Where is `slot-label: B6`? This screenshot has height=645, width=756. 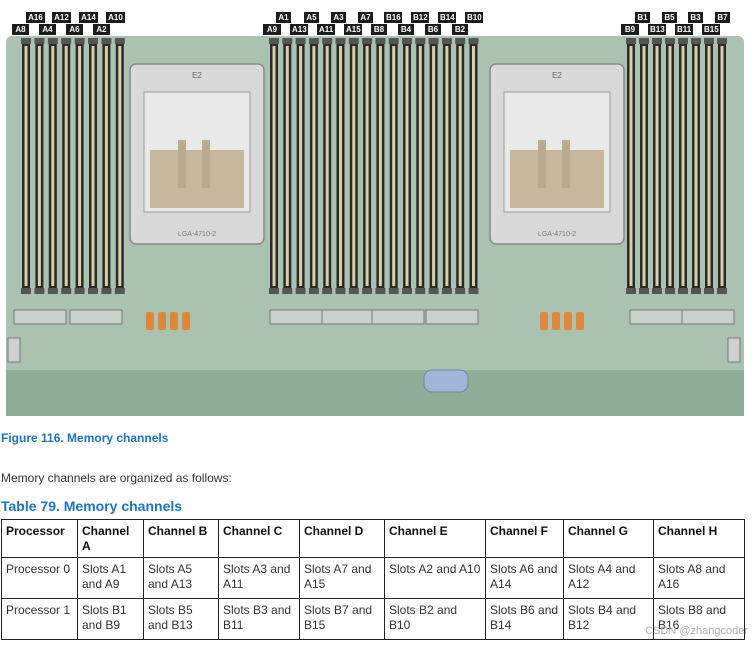
slot-label: B6 is located at coordinates (433, 29).